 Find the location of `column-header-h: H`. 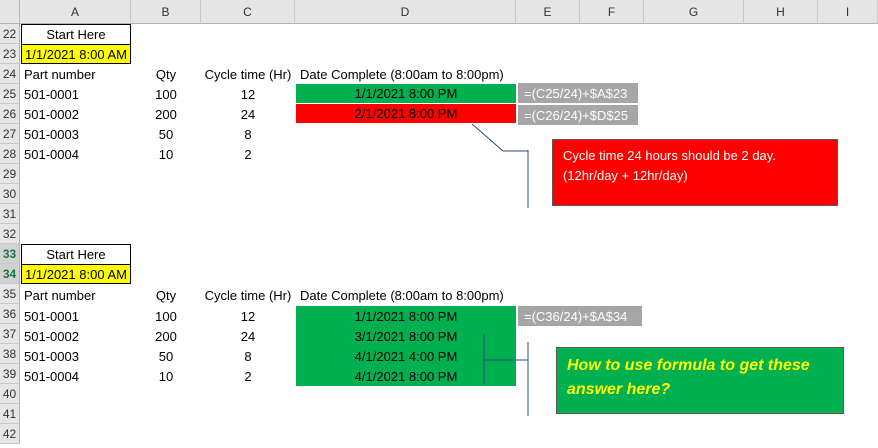

column-header-h: H is located at coordinates (781, 12).